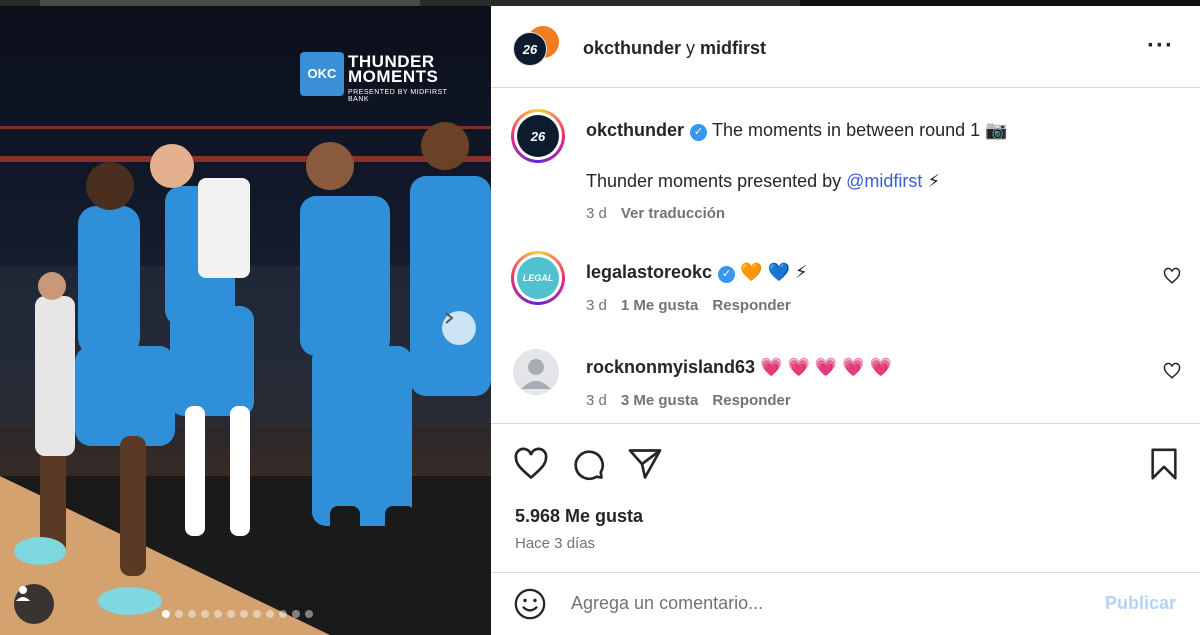  Describe the element at coordinates (23, 593) in the screenshot. I see `person-icon` at that location.